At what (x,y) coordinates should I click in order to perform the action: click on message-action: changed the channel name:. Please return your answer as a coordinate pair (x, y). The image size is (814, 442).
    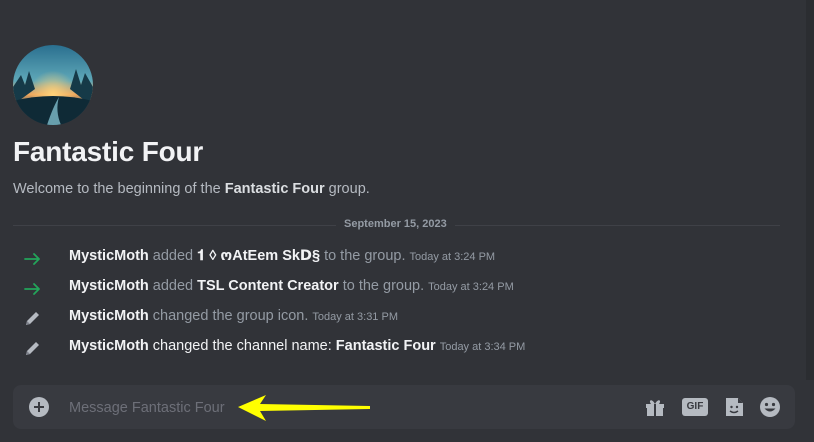
    Looking at the image, I should click on (242, 346).